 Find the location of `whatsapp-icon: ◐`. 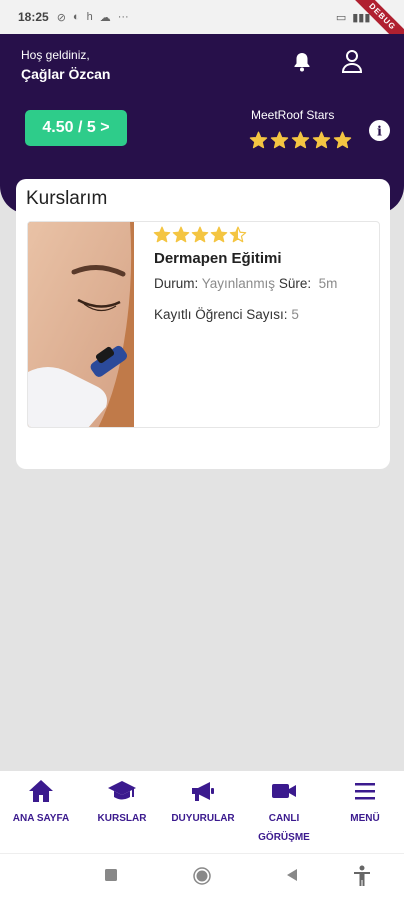

whatsapp-icon: ◐ is located at coordinates (76, 17).